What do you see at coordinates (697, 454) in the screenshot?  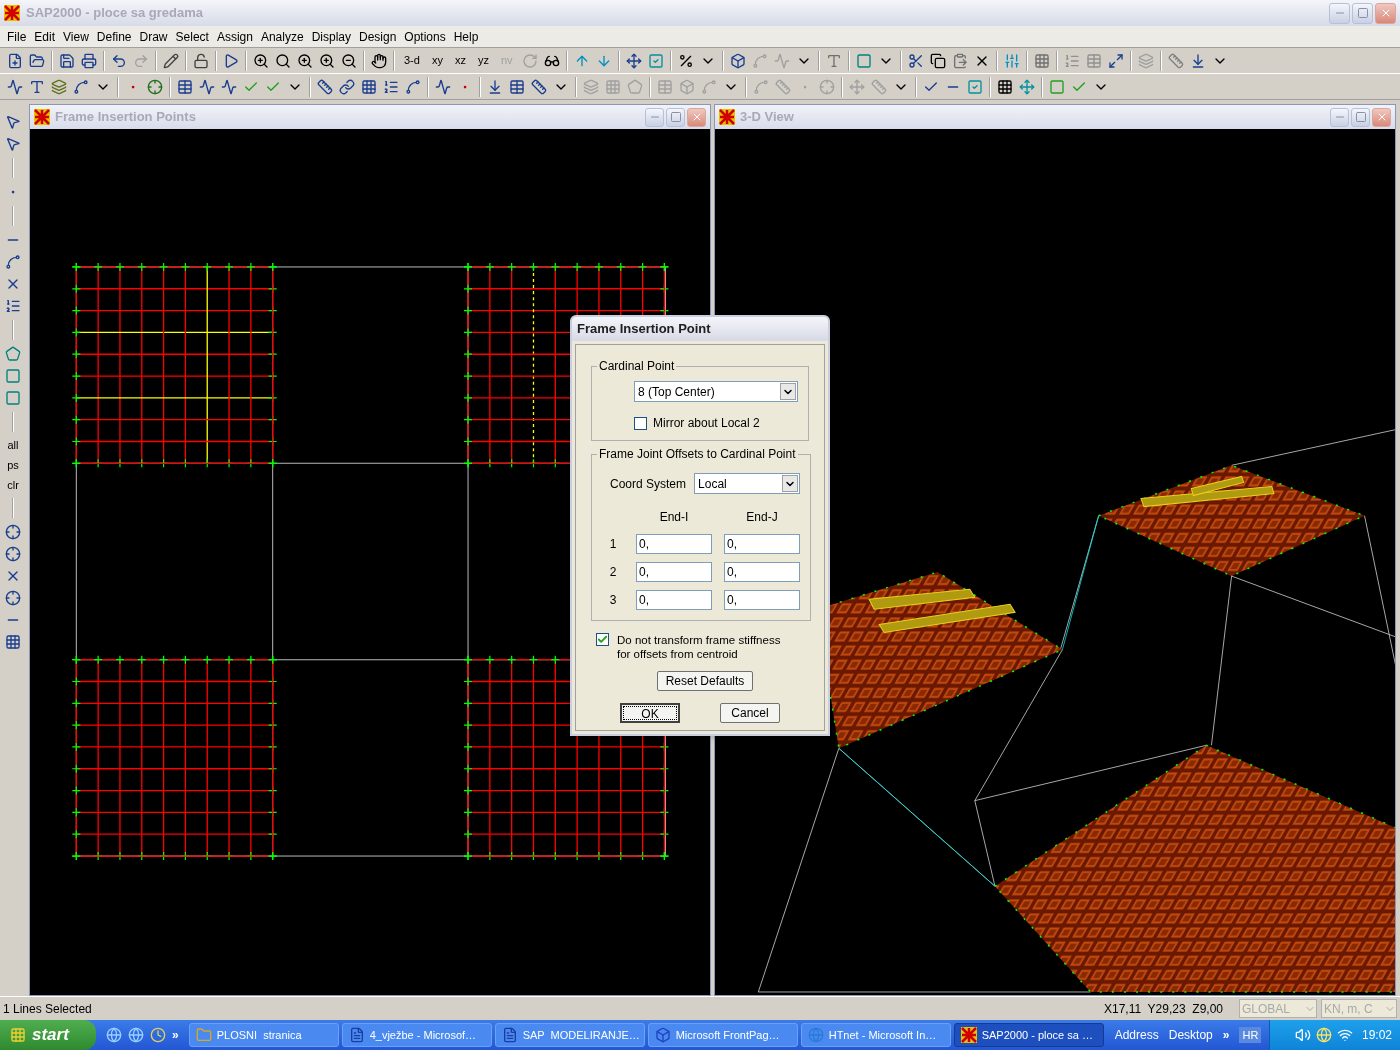 I see `group-label: Frame Joint Offsets to Cardinal Point` at bounding box center [697, 454].